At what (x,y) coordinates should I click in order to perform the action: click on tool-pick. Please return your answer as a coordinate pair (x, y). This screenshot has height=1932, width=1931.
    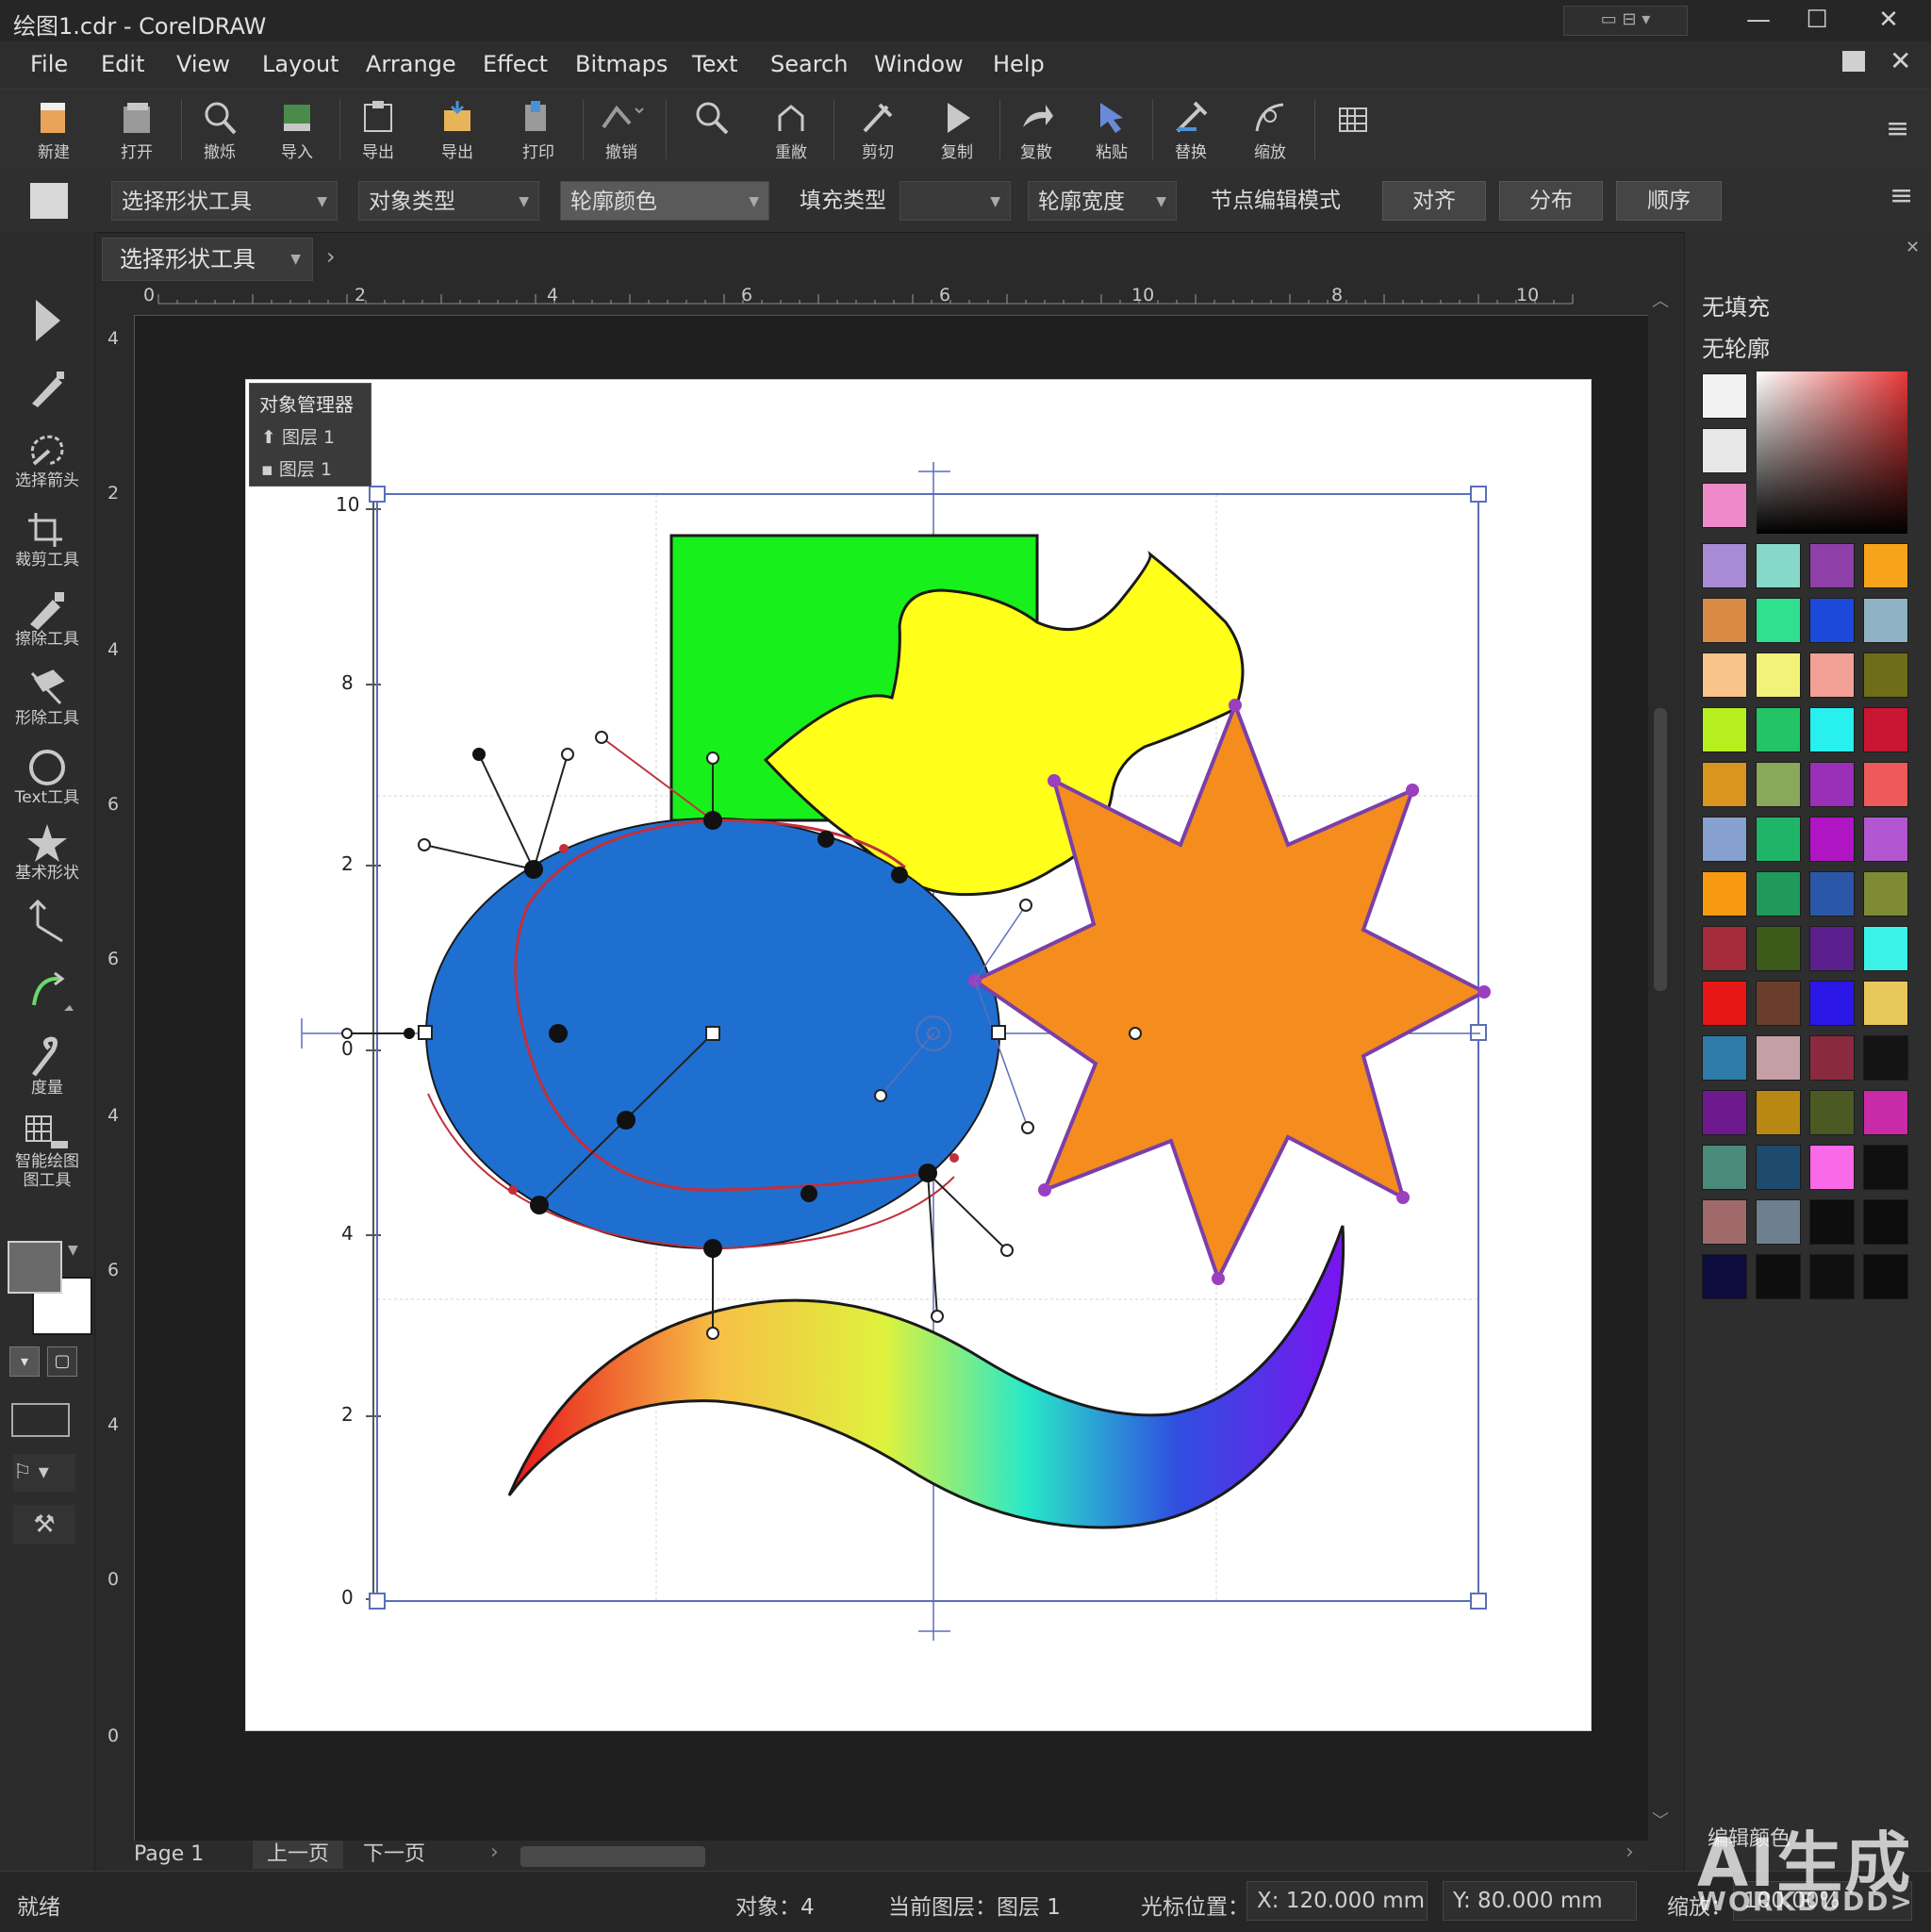
    Looking at the image, I should click on (47, 320).